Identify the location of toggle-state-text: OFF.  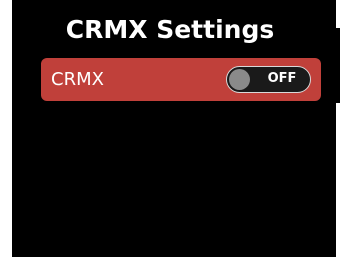
(282, 78).